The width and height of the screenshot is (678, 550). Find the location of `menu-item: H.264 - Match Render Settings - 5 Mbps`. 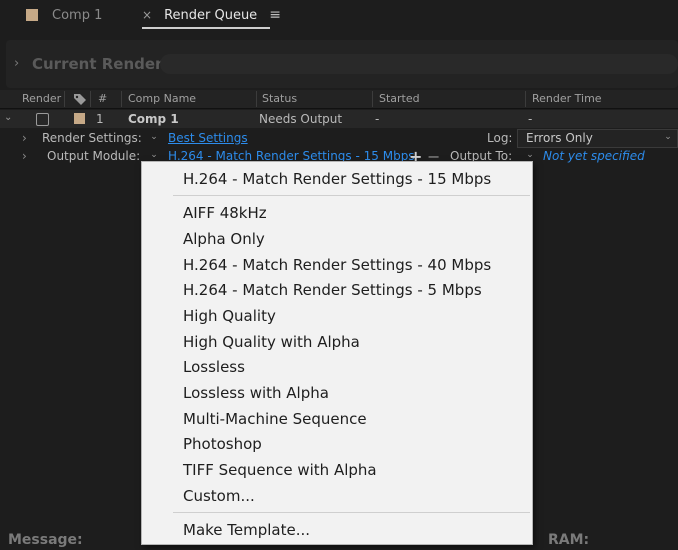

menu-item: H.264 - Match Render Settings - 5 Mbps is located at coordinates (332, 290).